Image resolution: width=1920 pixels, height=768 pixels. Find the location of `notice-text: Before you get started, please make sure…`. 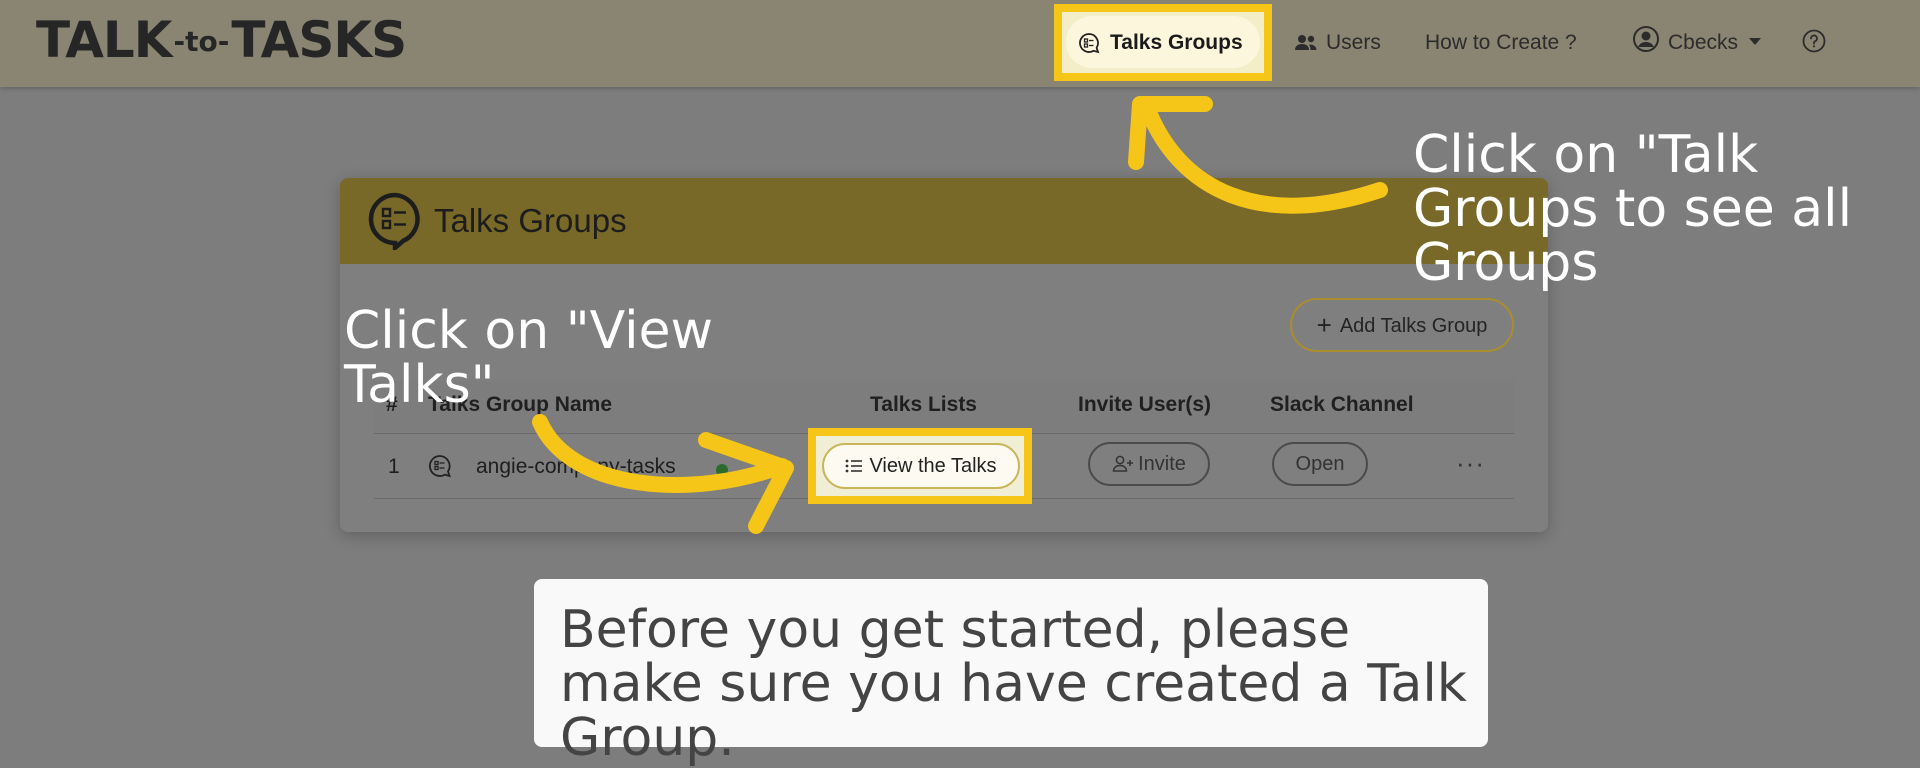

notice-text: Before you get started, please make sure… is located at coordinates (1013, 684).